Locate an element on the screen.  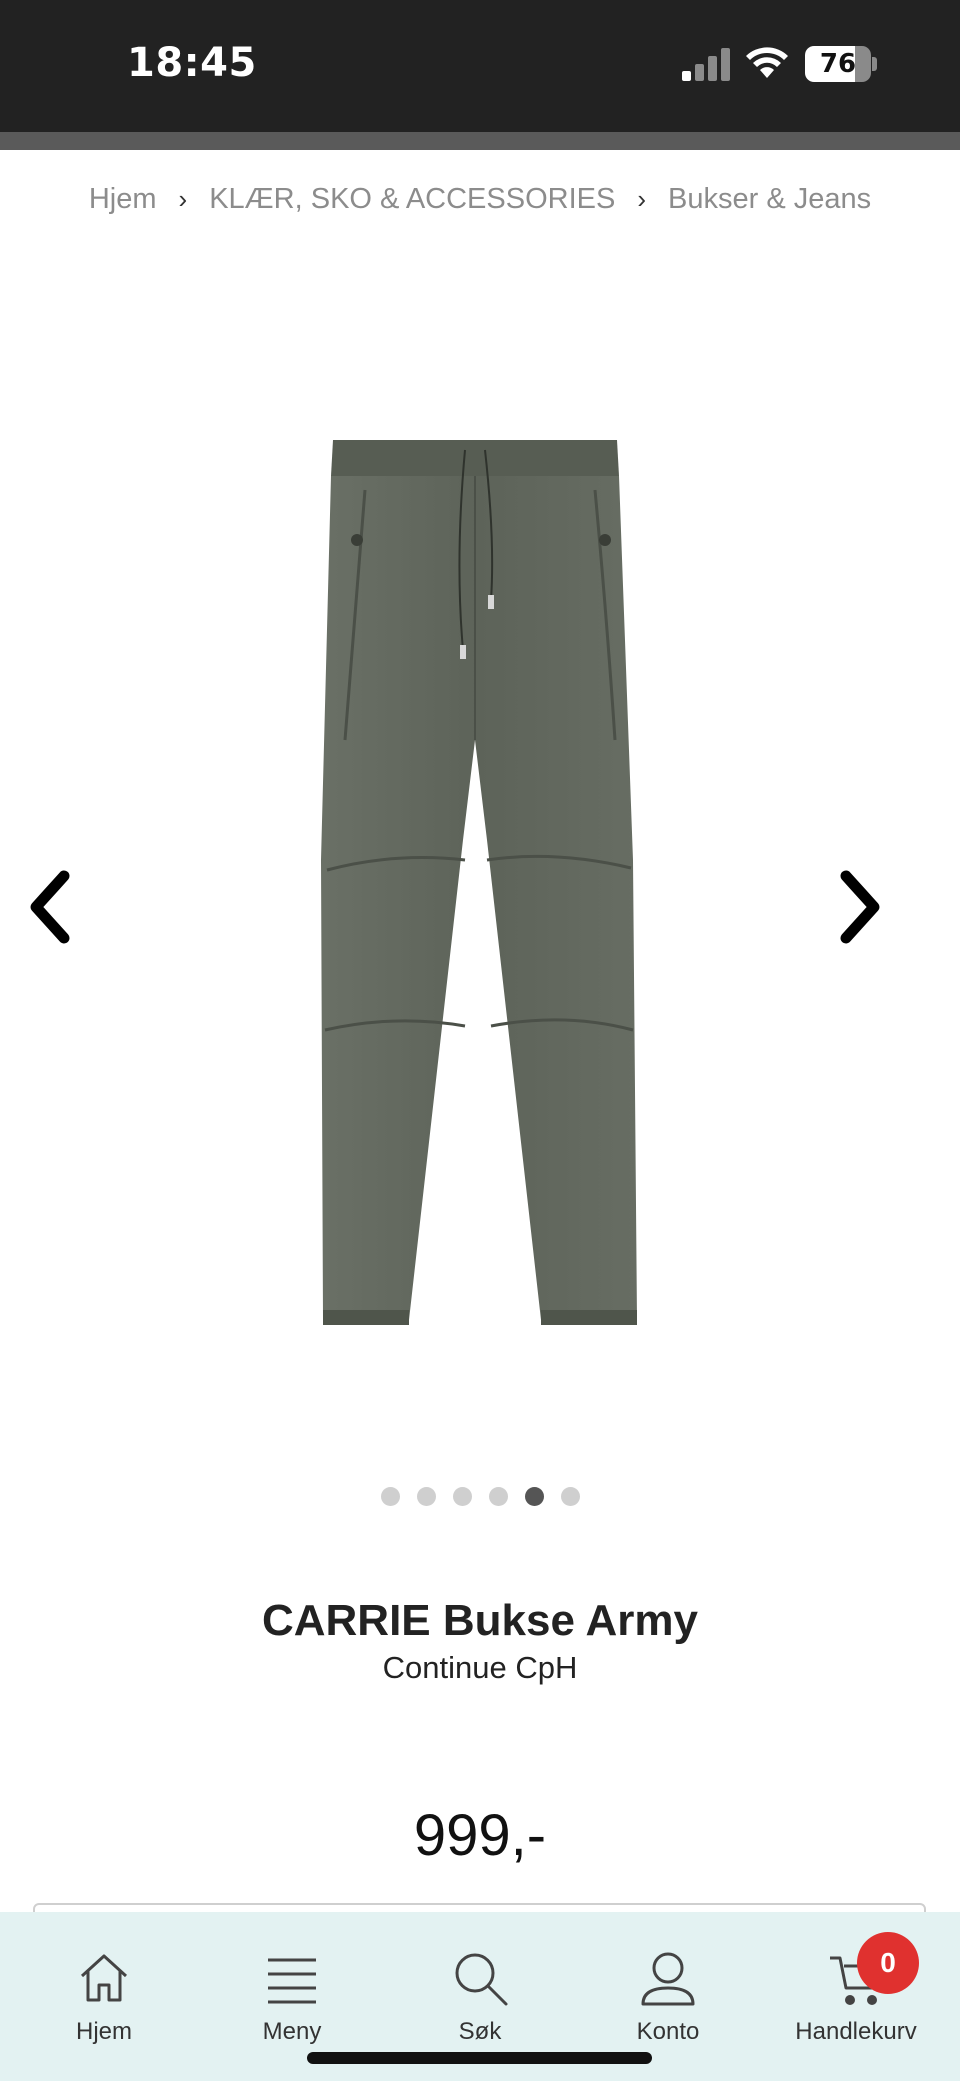
previous-image-arrow-icon is located at coordinates (50, 907).